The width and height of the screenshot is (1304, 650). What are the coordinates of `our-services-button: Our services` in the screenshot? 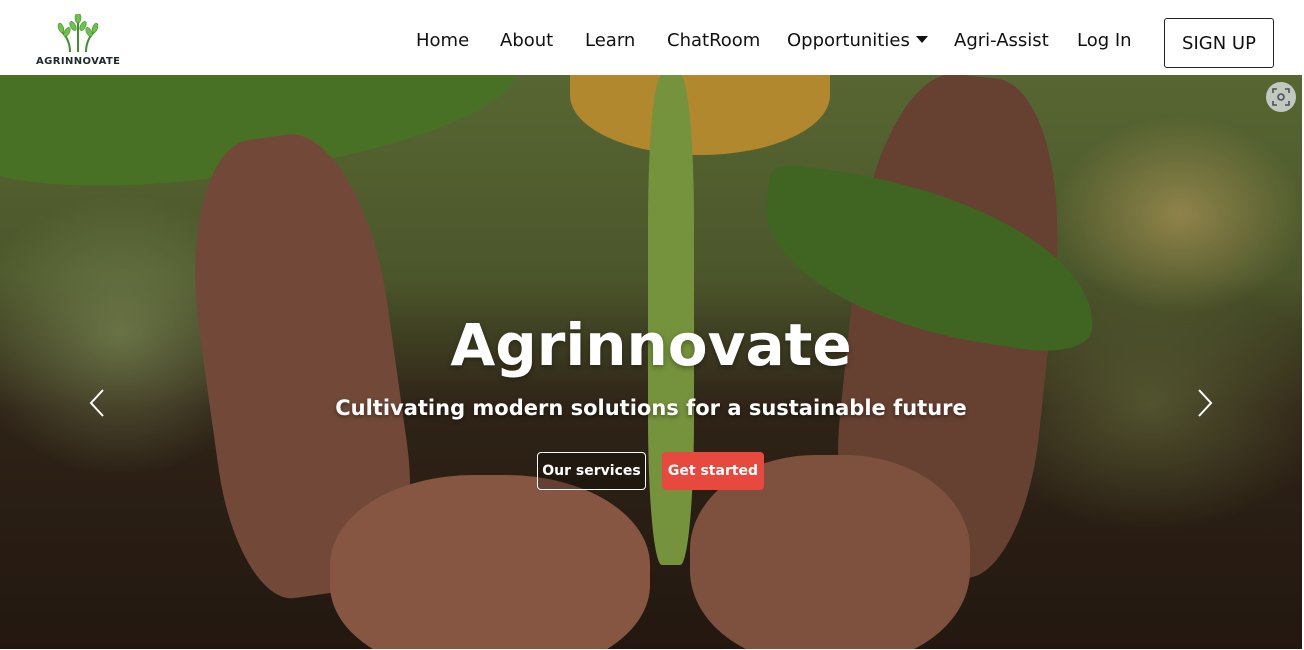 It's located at (591, 471).